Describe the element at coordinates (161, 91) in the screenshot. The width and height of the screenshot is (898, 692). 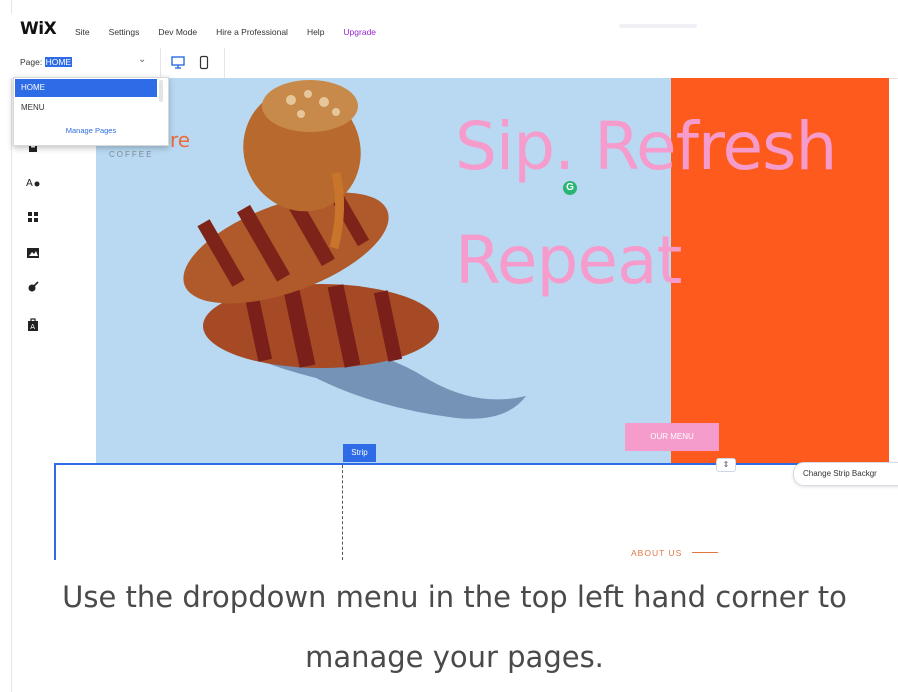
I see `dropdown-scrollbar` at that location.